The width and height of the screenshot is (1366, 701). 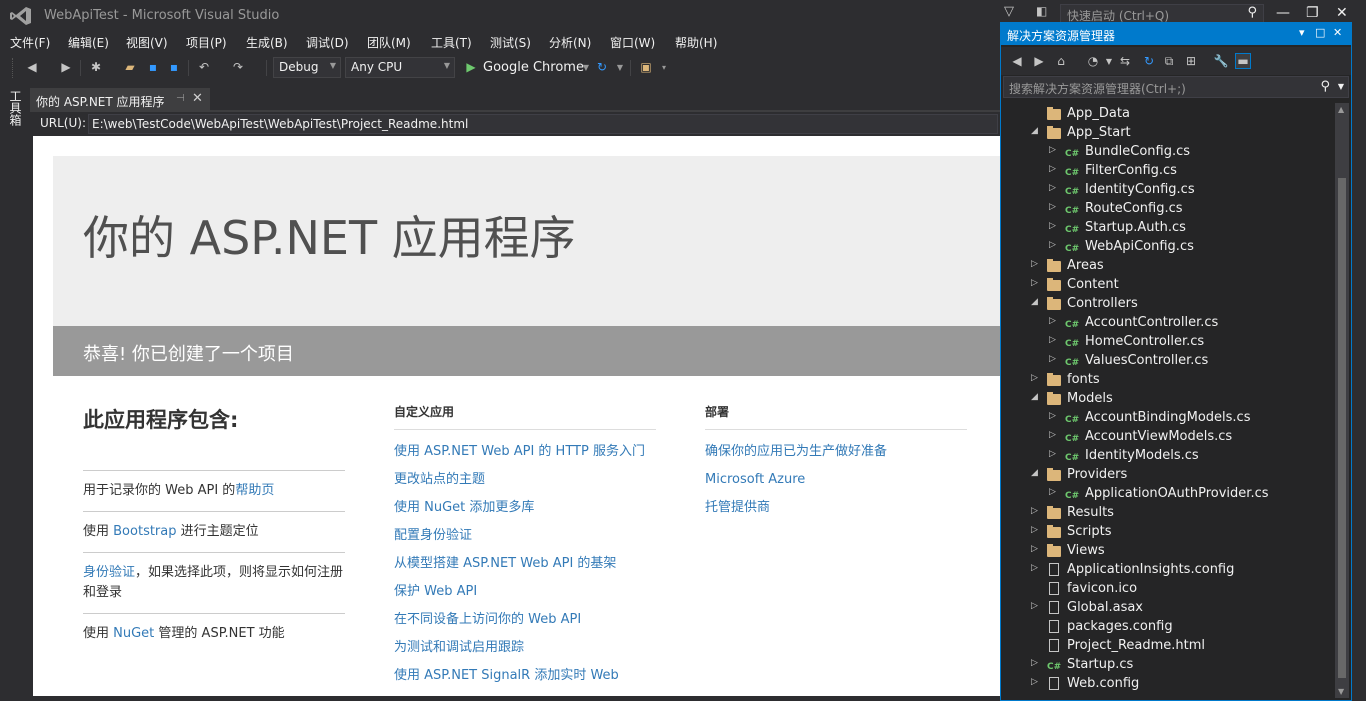 I want to click on page-link: 使用 ASP.NET SignalR 添加实时 Web, so click(x=525, y=680).